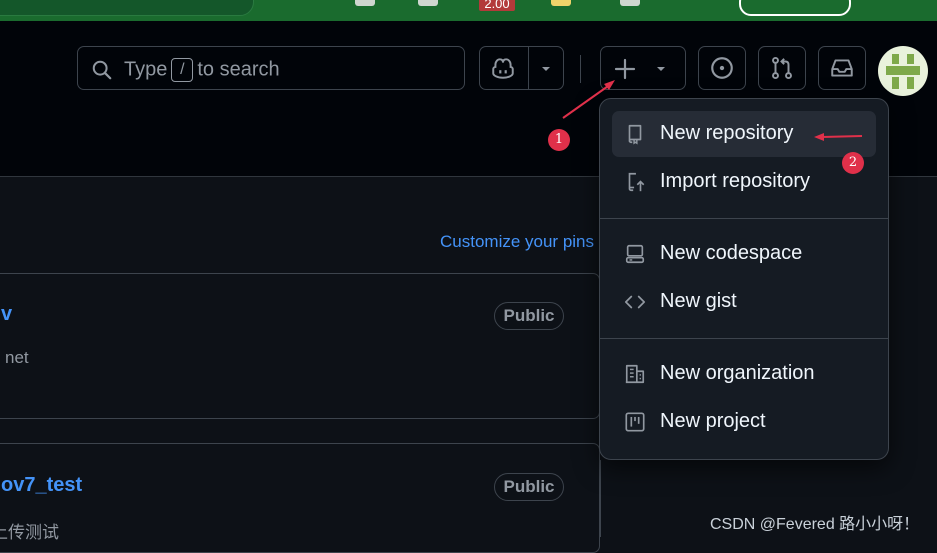  What do you see at coordinates (737, 373) in the screenshot?
I see `menu-item-label: New organization` at bounding box center [737, 373].